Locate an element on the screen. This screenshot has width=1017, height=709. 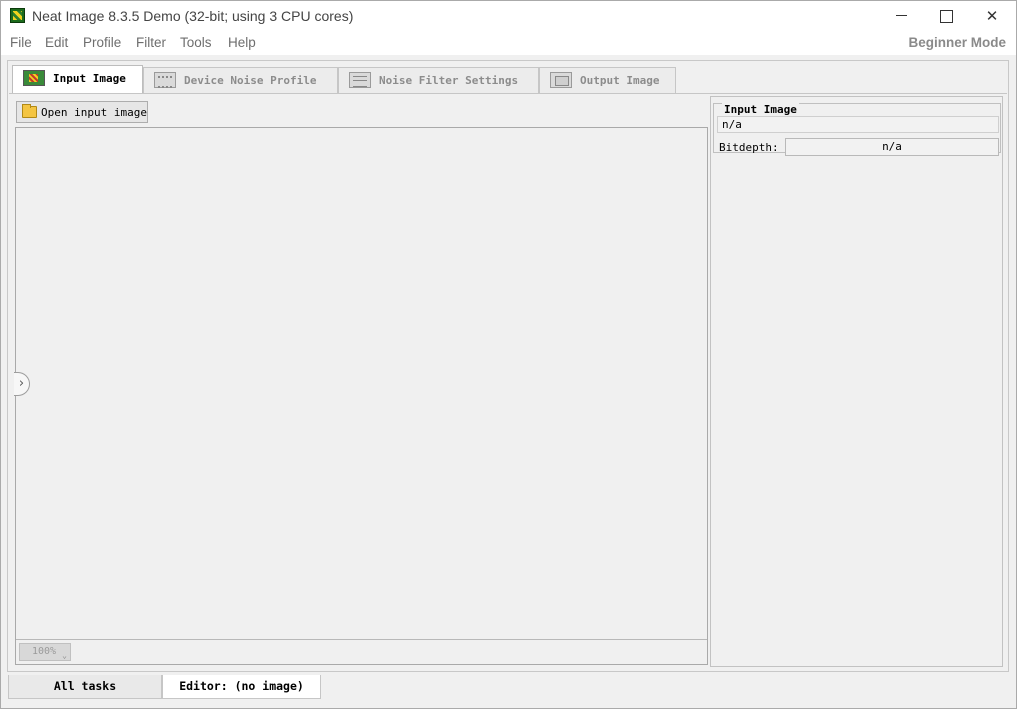
tab-device-noise-profile: Device Noise Profile is located at coordinates (240, 80).